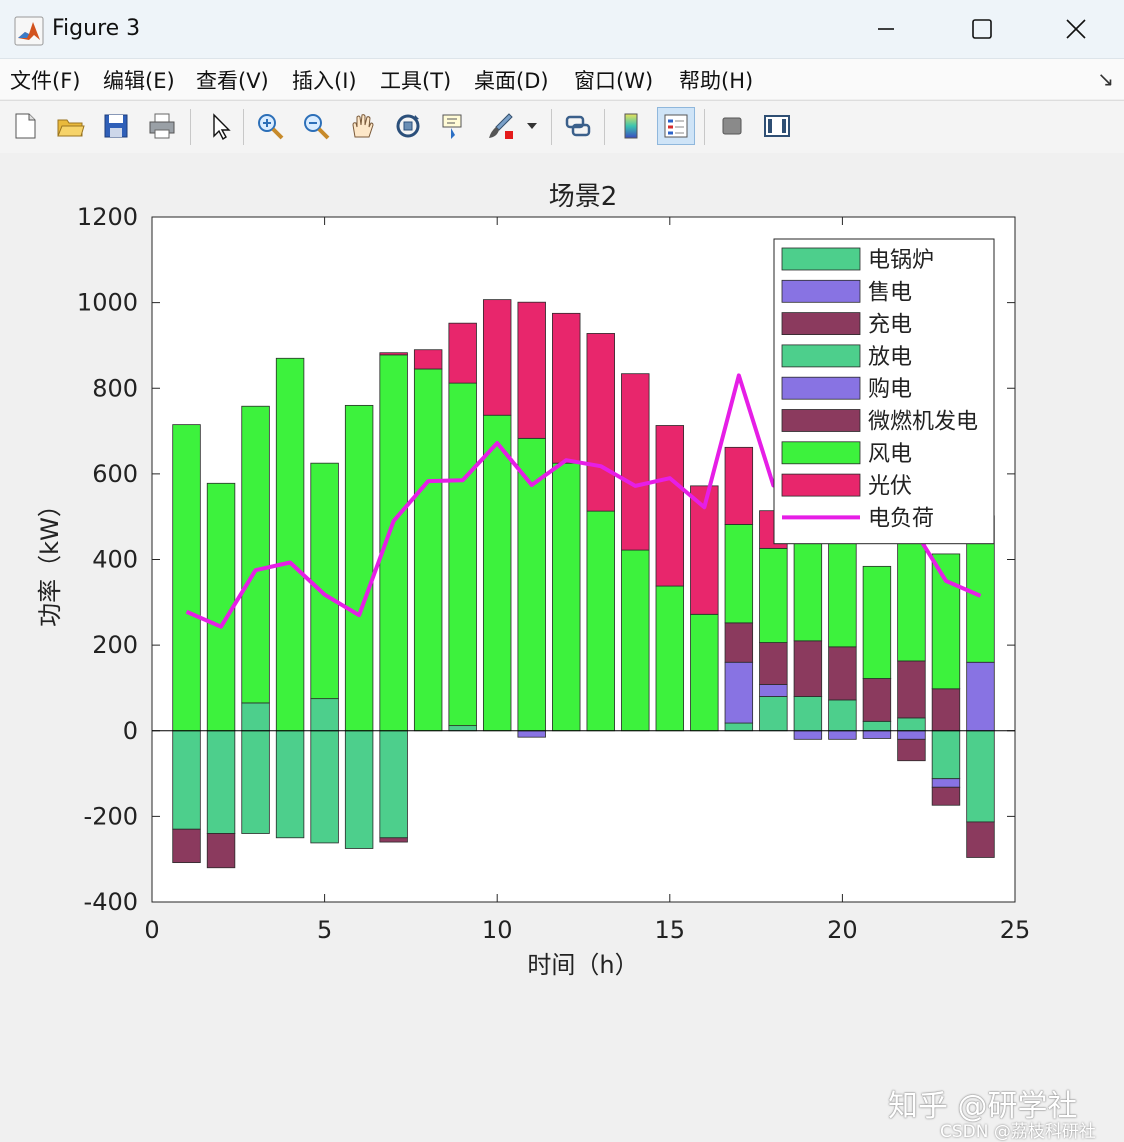 The image size is (1124, 1142). I want to click on menu-tools: 工具(T), so click(415, 80).